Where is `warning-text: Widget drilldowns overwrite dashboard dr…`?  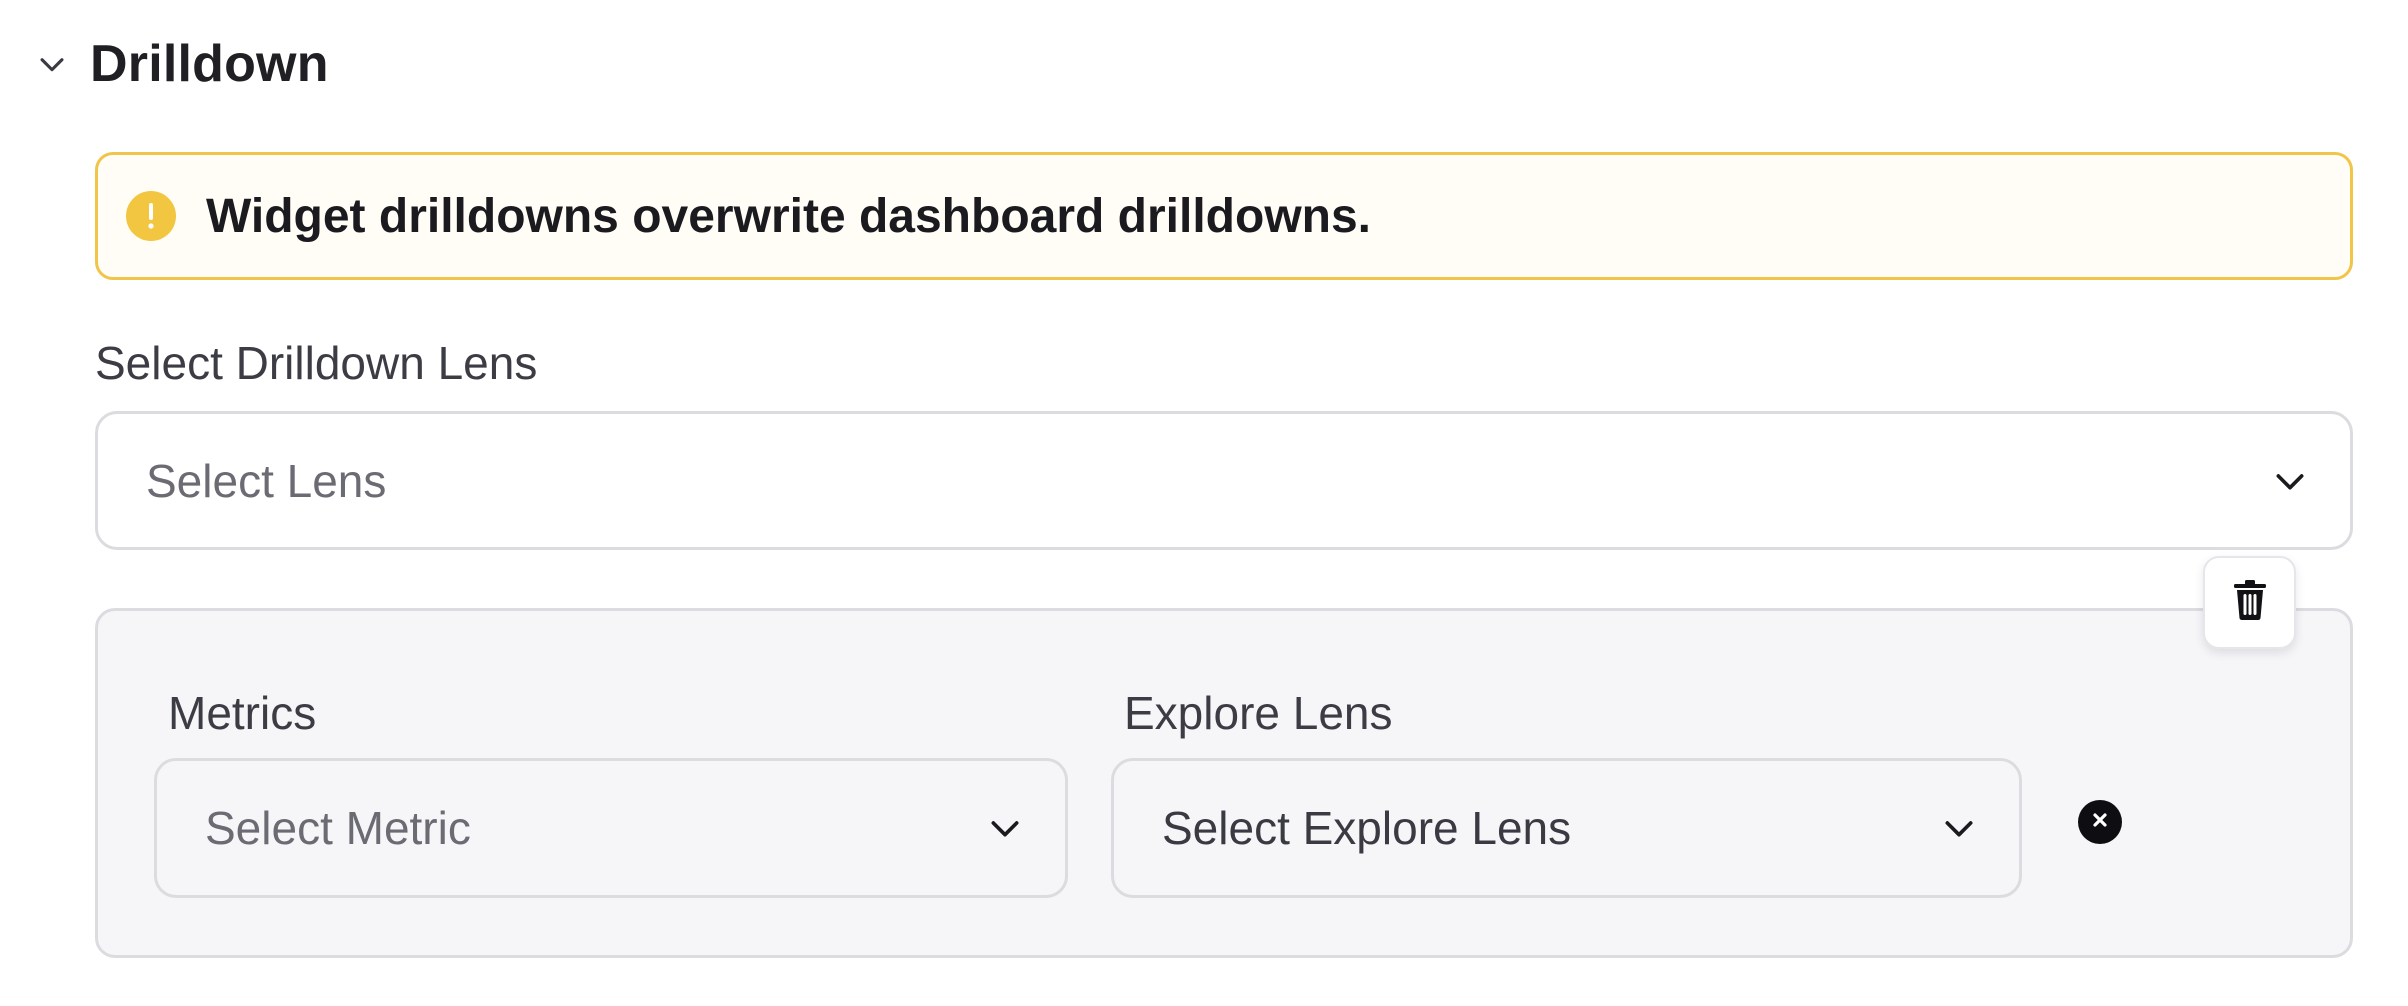
warning-text: Widget drilldowns overwrite dashboard dr… is located at coordinates (789, 216).